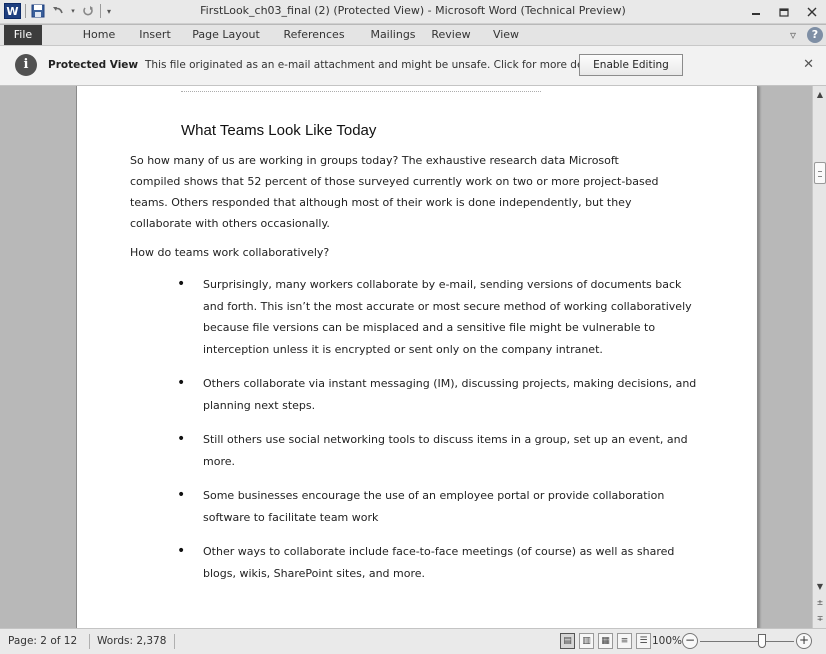  Describe the element at coordinates (819, 603) in the screenshot. I see `previous-page-icon: ±` at that location.